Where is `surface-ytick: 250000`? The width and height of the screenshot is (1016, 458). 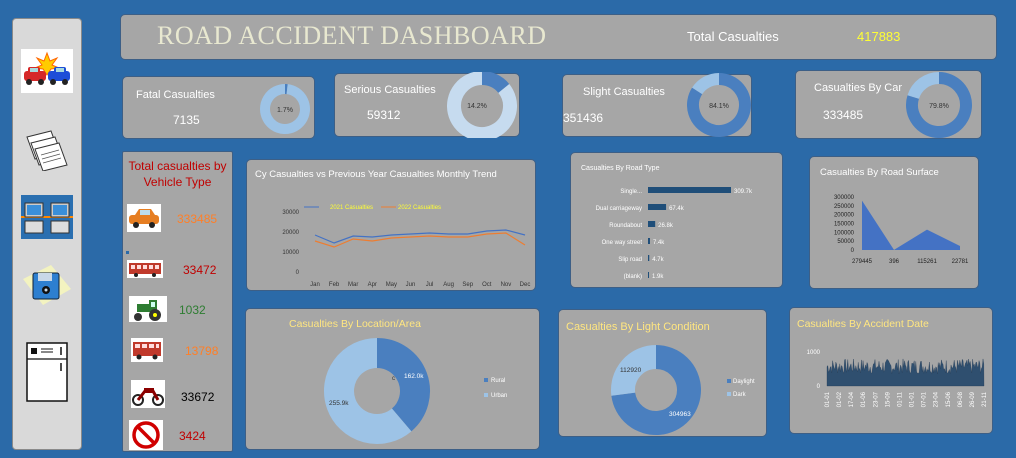 surface-ytick: 250000 is located at coordinates (844, 207).